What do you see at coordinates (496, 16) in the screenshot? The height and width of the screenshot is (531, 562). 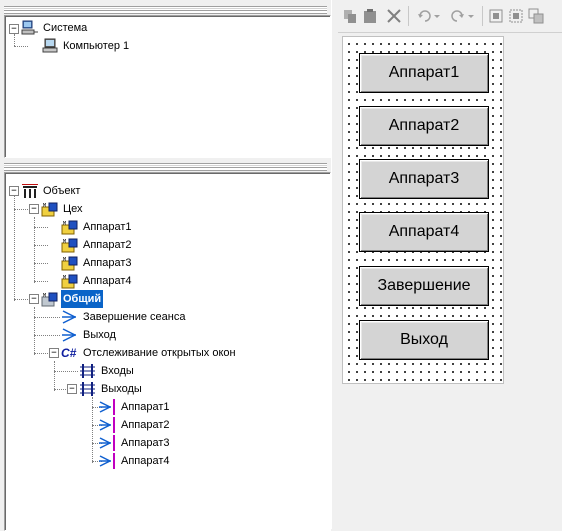 I see `align-icon` at bounding box center [496, 16].